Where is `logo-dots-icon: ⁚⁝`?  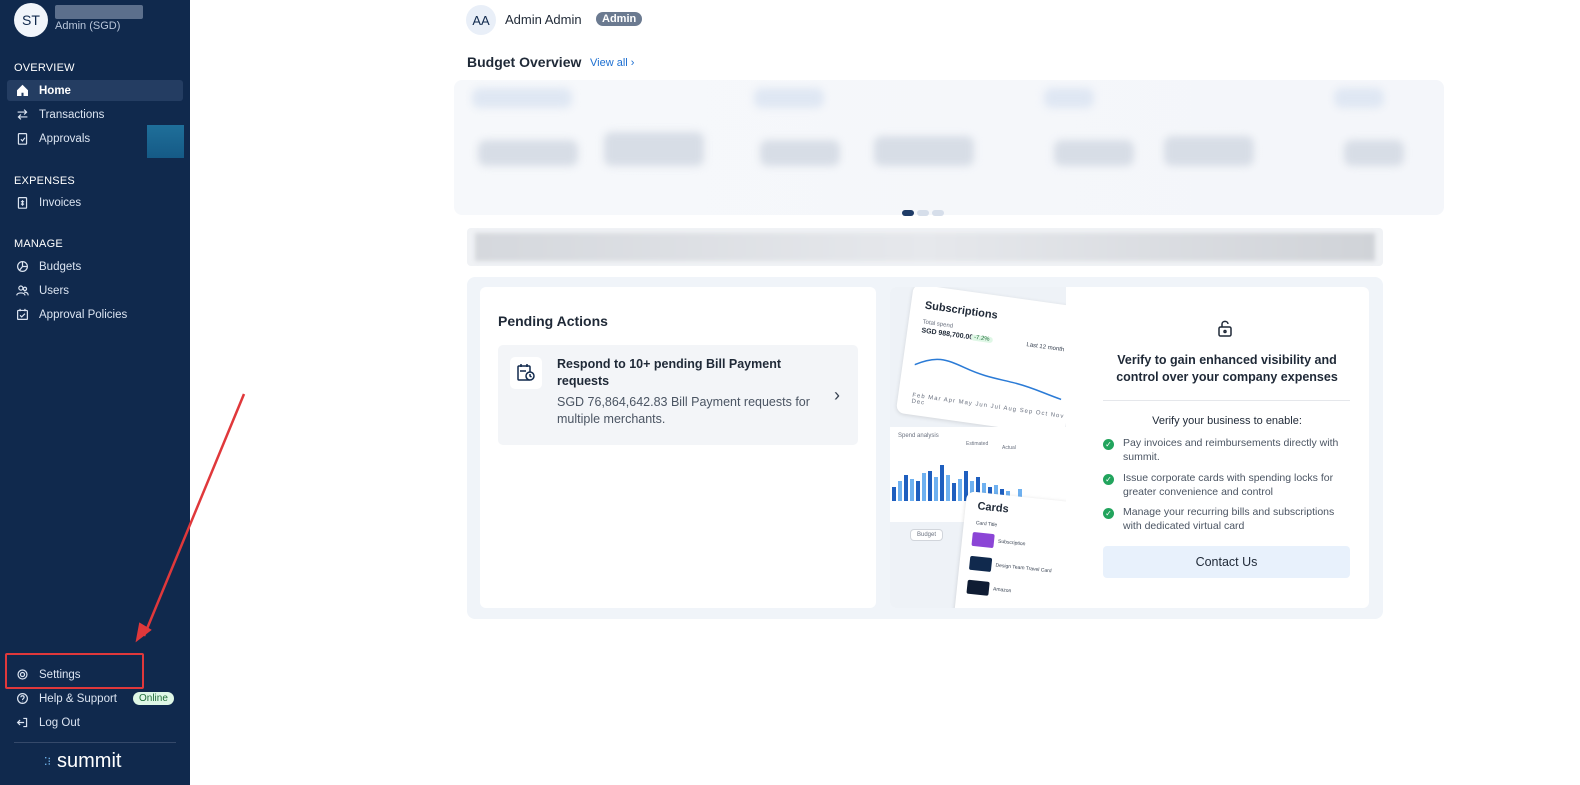 logo-dots-icon: ⁚⁝ is located at coordinates (47, 761).